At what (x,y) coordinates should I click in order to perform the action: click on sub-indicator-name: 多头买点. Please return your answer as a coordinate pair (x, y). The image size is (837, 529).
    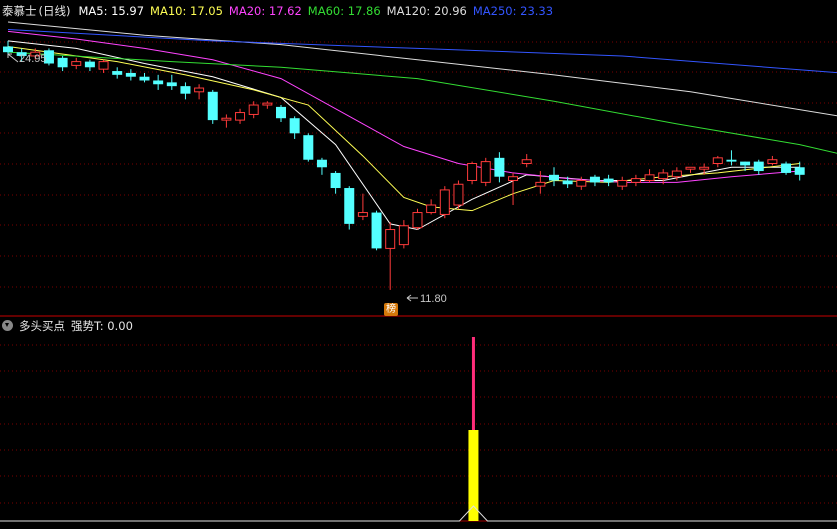
    Looking at the image, I should click on (42, 326).